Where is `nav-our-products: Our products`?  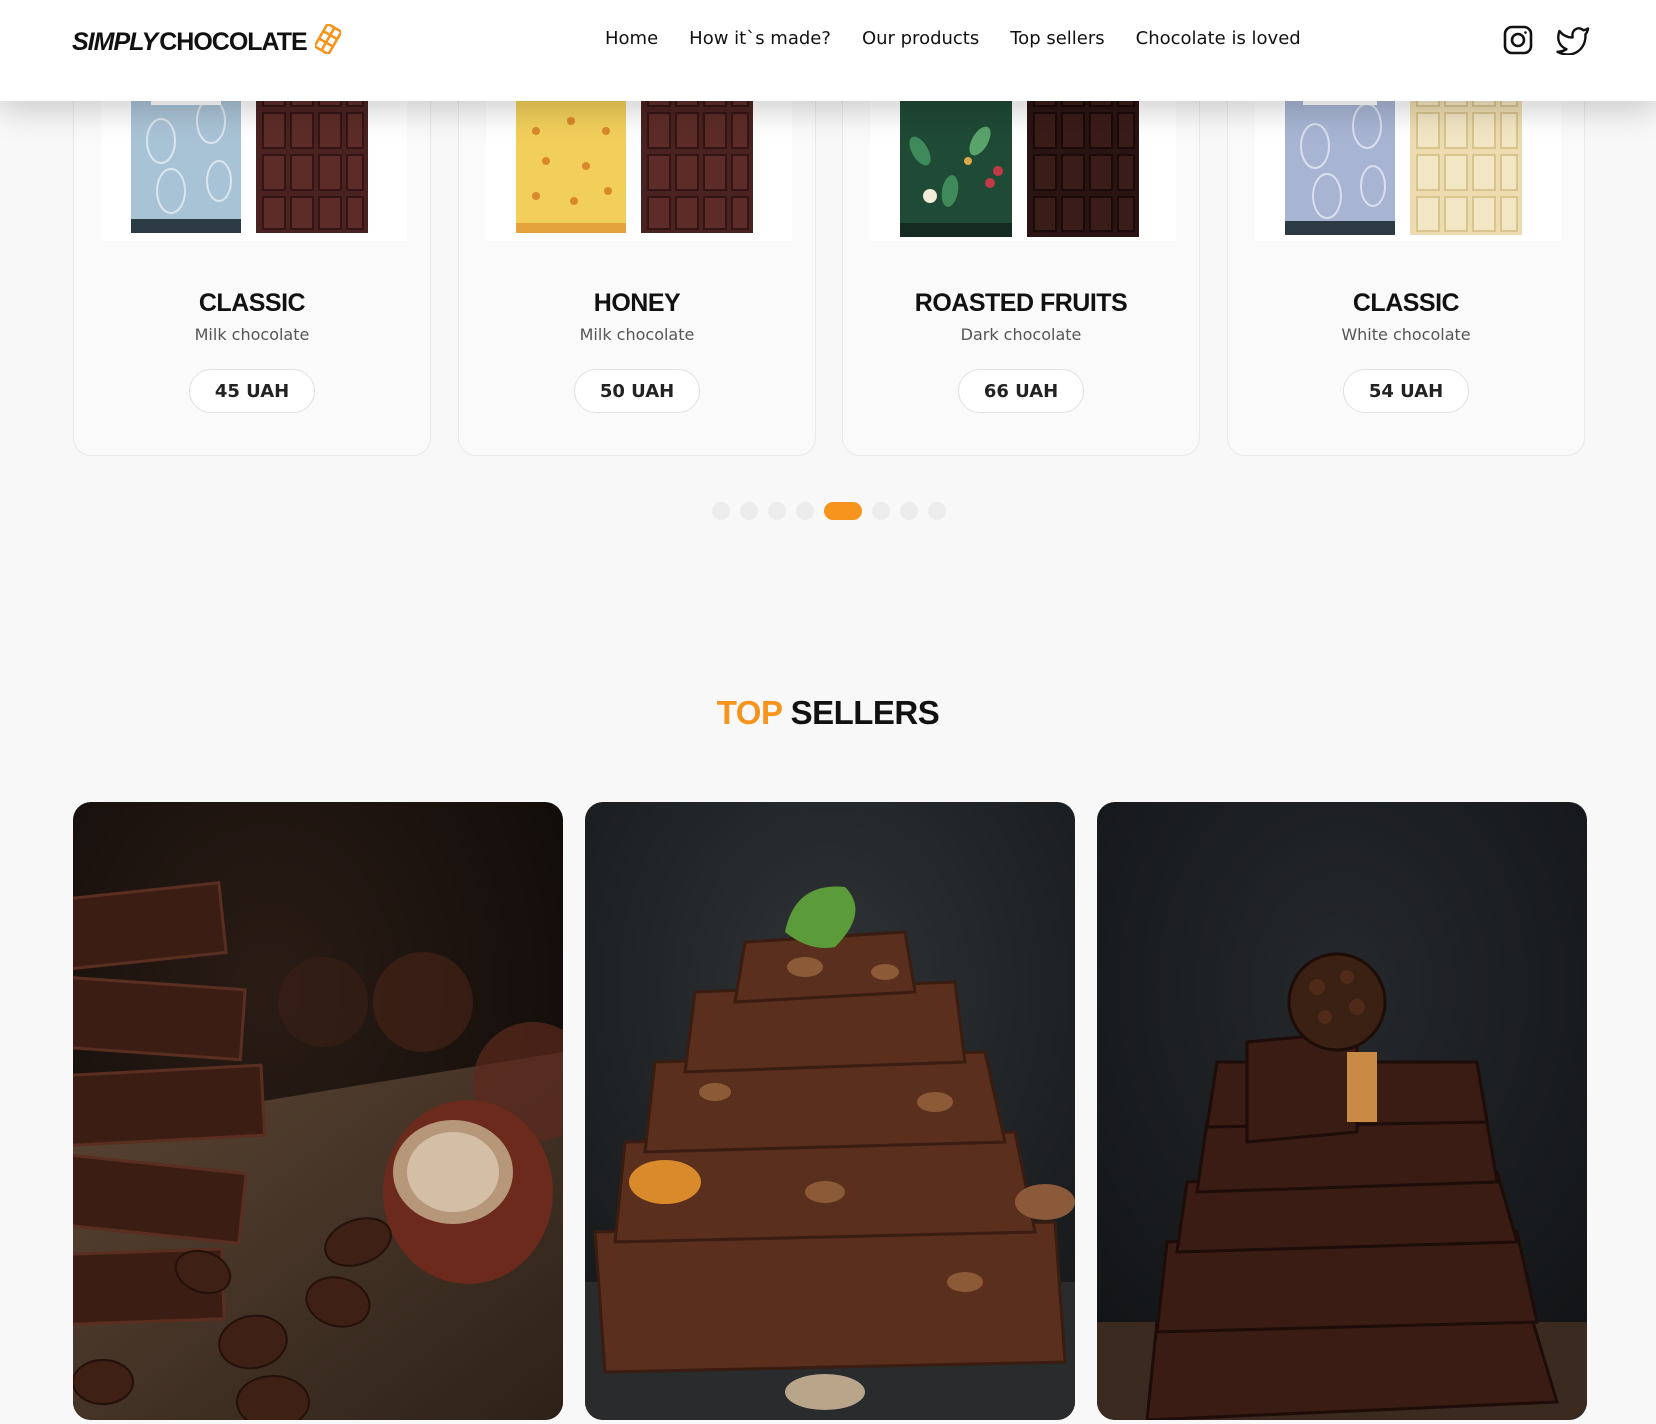
nav-our-products: Our products is located at coordinates (920, 38).